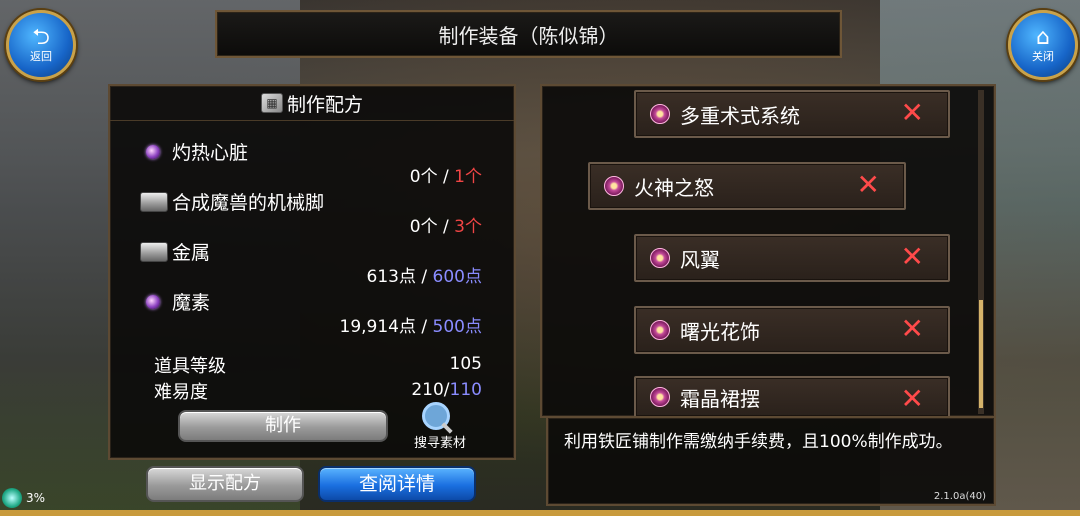 The width and height of the screenshot is (1080, 516). I want to click on material-name: 魔素, so click(191, 303).